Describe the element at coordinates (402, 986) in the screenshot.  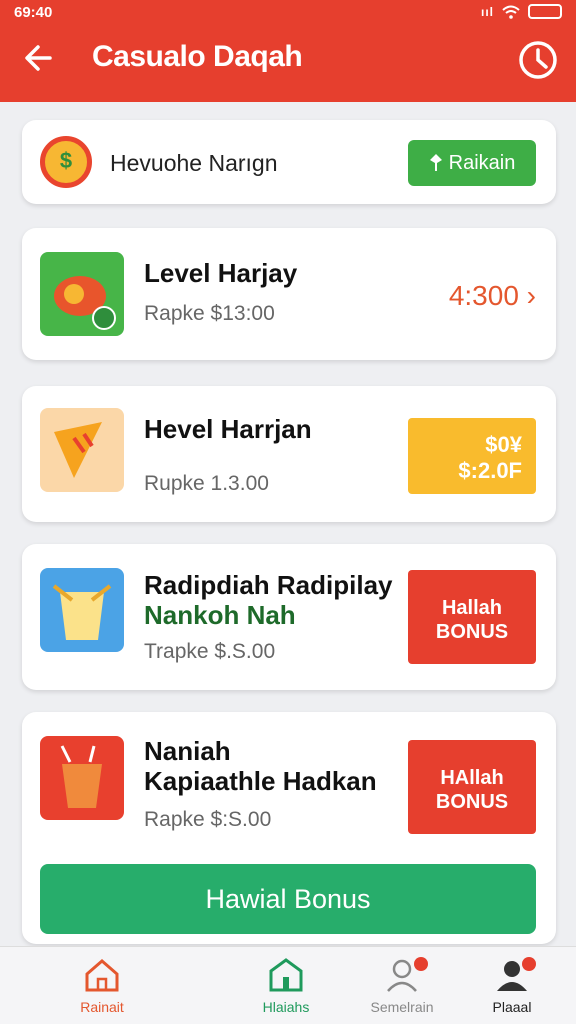
I see `nav-item-profile: Semelrain` at that location.